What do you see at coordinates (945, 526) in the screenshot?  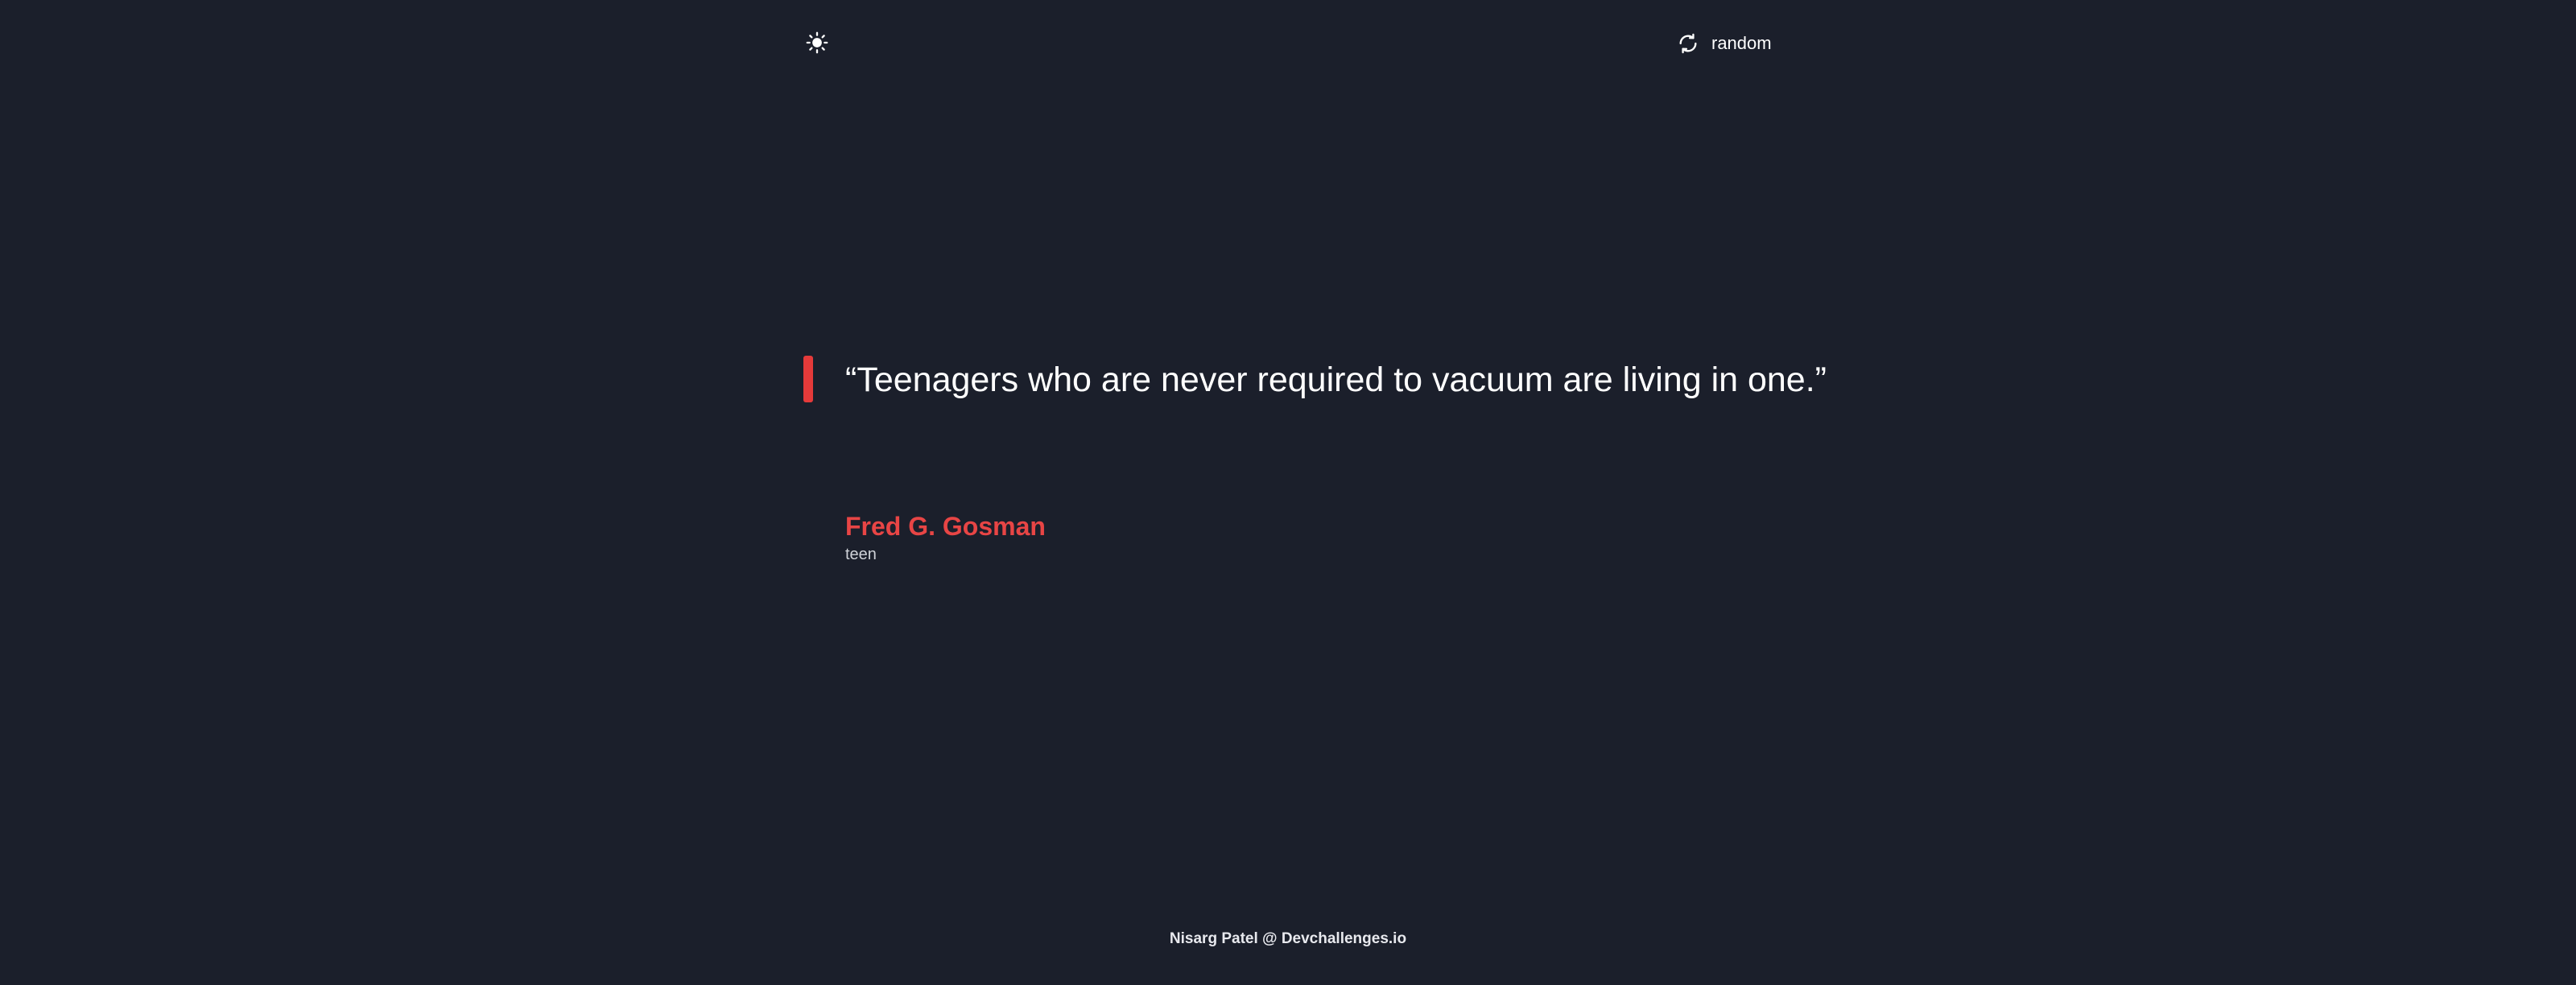 I see `author-name: Fred G. Gosman` at bounding box center [945, 526].